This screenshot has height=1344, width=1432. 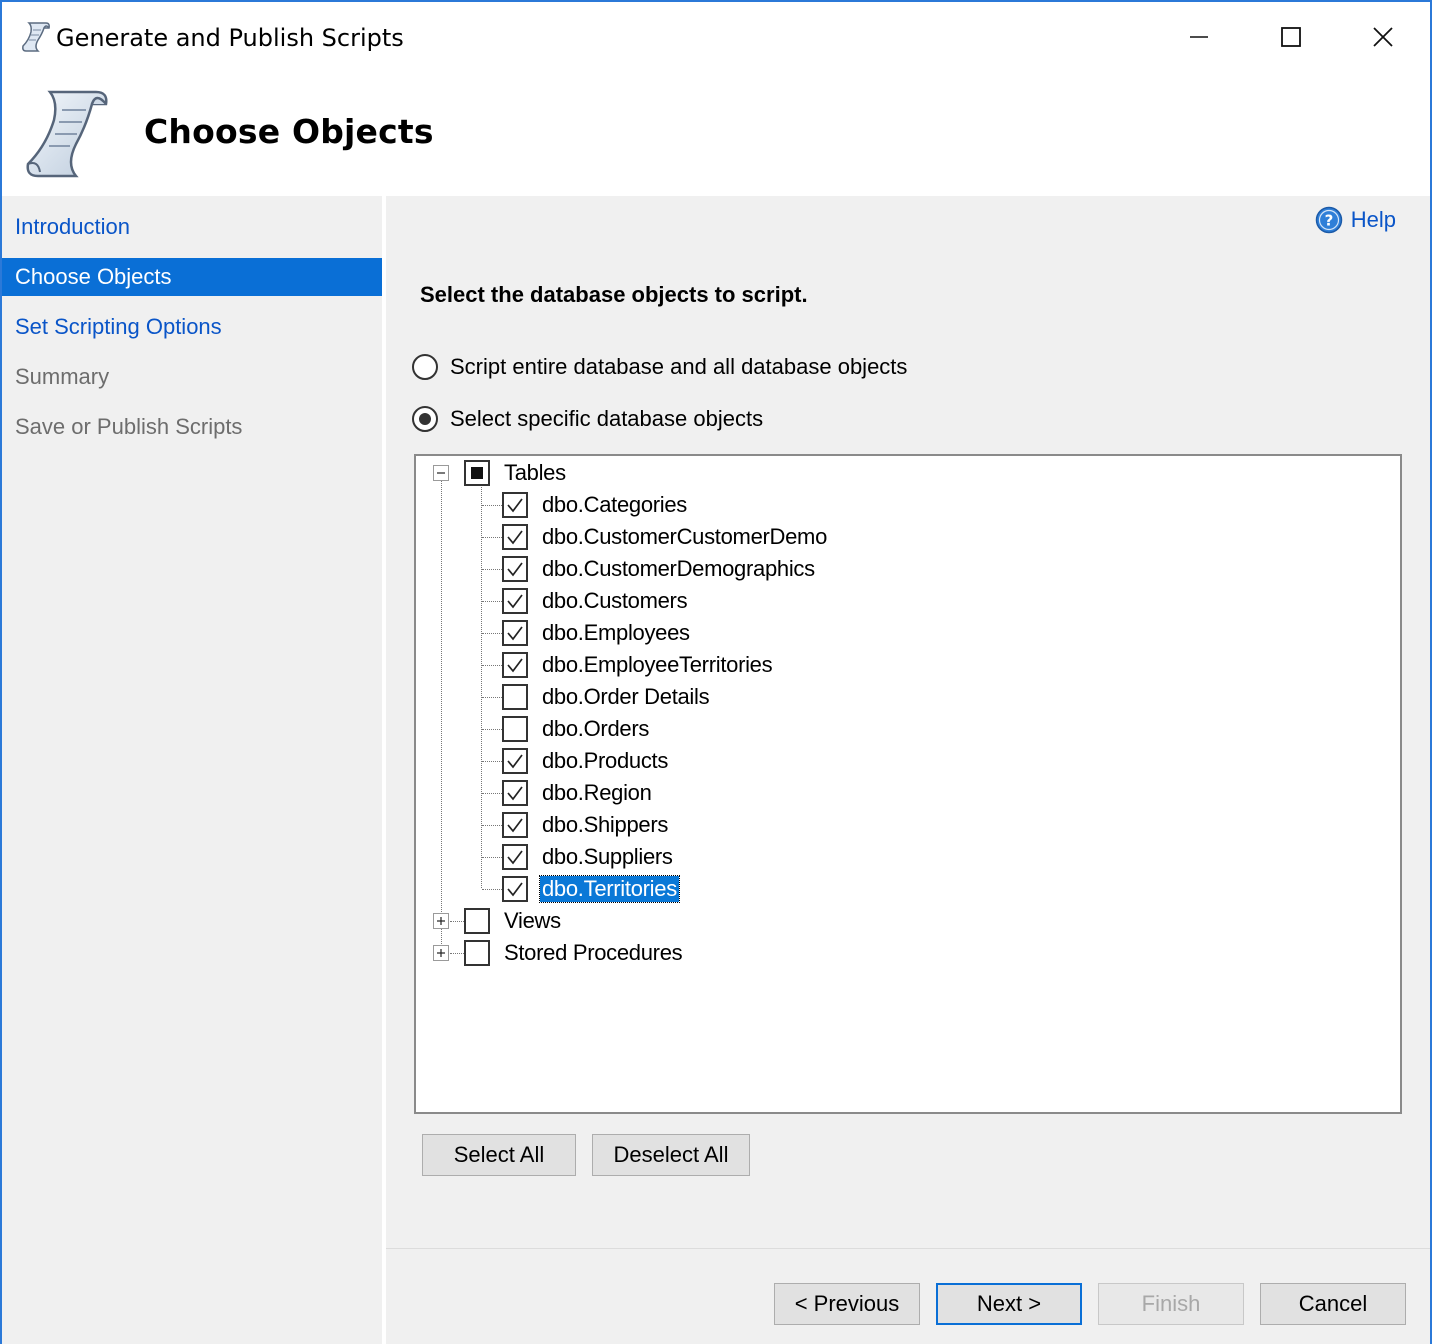 I want to click on tree-node-table: dbo.Region, so click(x=578, y=793).